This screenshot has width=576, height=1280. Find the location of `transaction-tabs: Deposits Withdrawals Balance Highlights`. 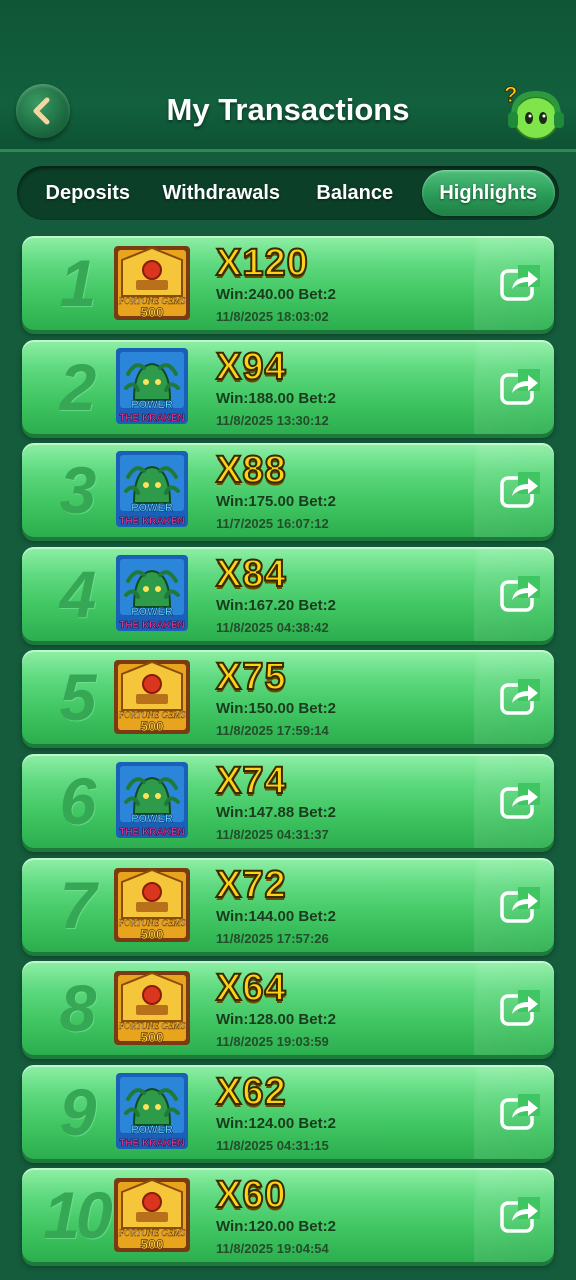

transaction-tabs: Deposits Withdrawals Balance Highlights is located at coordinates (288, 193).